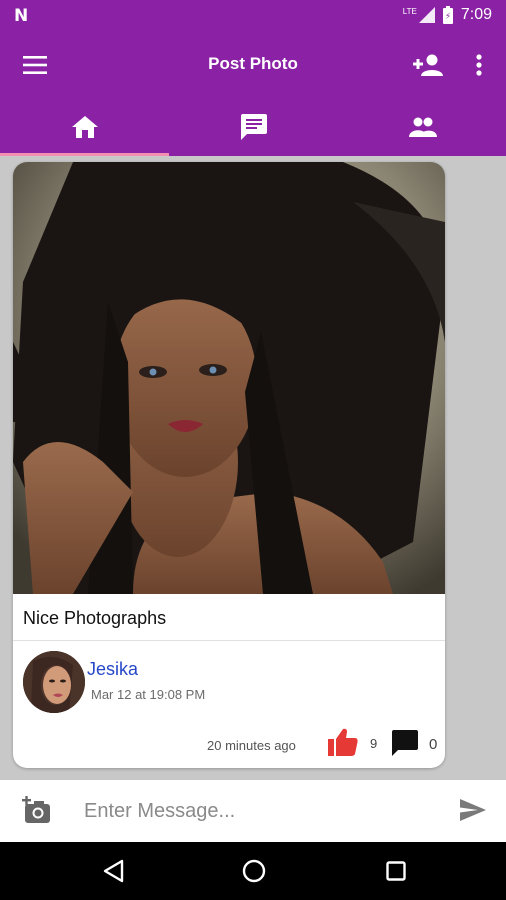 The width and height of the screenshot is (506, 900). What do you see at coordinates (479, 65) in the screenshot?
I see `more-vert-icon` at bounding box center [479, 65].